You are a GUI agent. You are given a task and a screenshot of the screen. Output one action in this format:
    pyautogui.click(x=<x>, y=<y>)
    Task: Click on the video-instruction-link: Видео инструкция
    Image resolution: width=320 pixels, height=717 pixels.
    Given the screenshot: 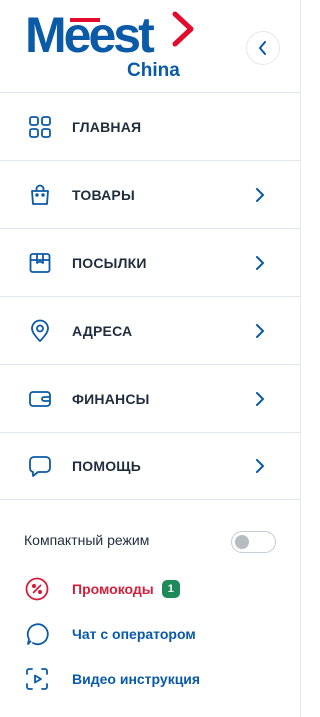 What is the action you would take?
    pyautogui.click(x=112, y=679)
    